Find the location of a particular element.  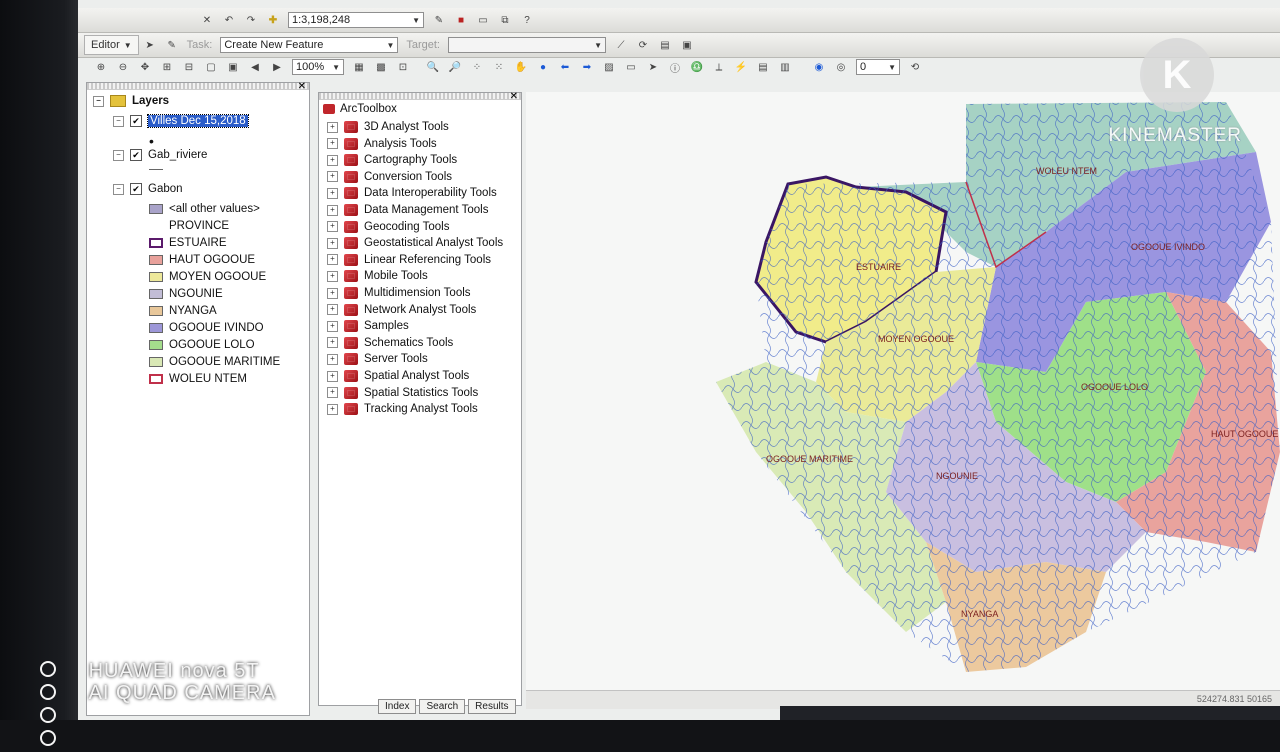

layout-zoom-out-icon: ⊖ is located at coordinates (123, 67).